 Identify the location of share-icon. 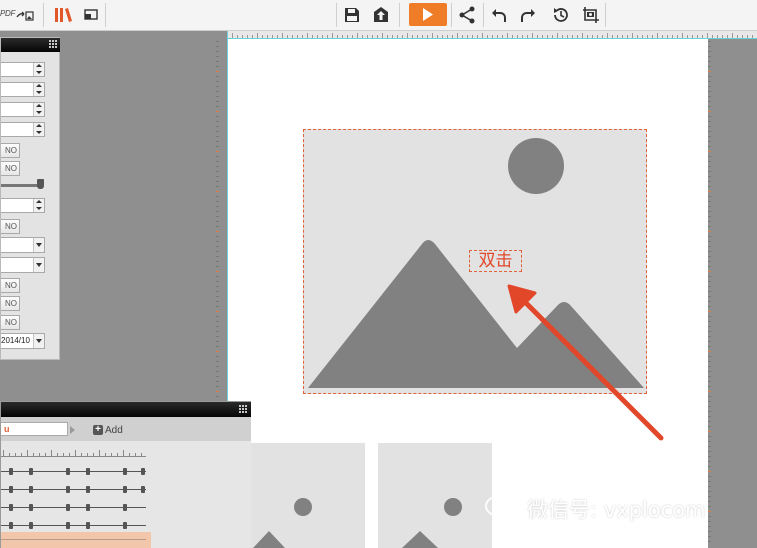
(467, 15).